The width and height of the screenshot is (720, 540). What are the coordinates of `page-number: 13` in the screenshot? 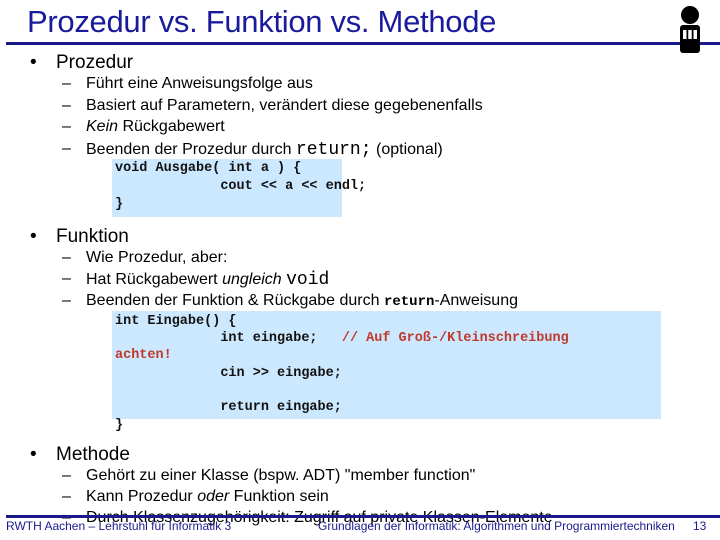 It's located at (700, 526).